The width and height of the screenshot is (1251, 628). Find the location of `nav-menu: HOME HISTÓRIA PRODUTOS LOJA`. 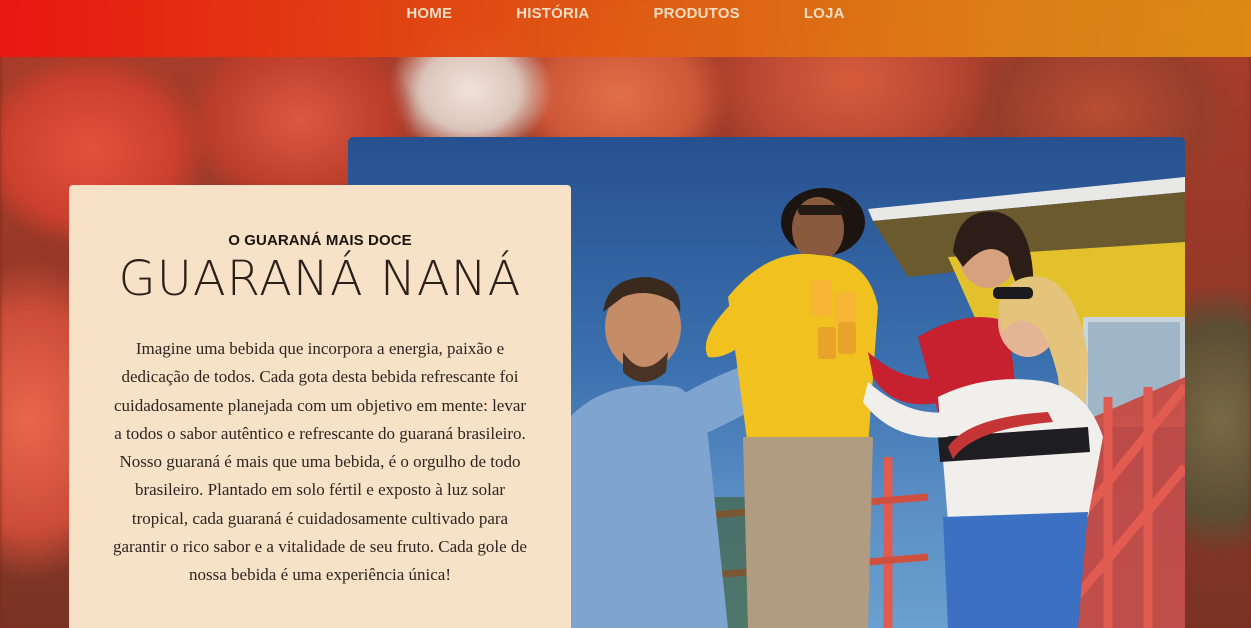

nav-menu: HOME HISTÓRIA PRODUTOS LOJA is located at coordinates (625, 13).